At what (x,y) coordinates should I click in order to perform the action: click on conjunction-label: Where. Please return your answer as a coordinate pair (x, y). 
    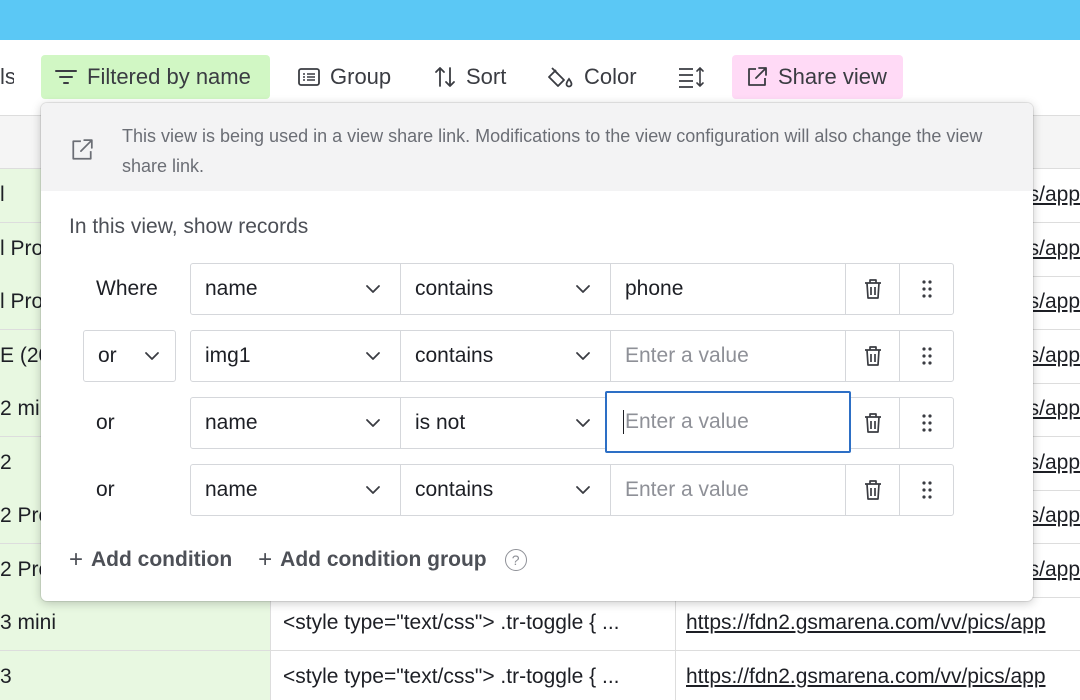
    Looking at the image, I should click on (127, 288).